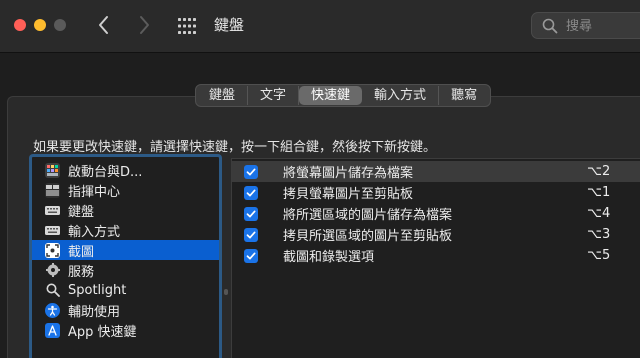  Describe the element at coordinates (94, 312) in the screenshot. I see `category-label: 輔助使用` at that location.